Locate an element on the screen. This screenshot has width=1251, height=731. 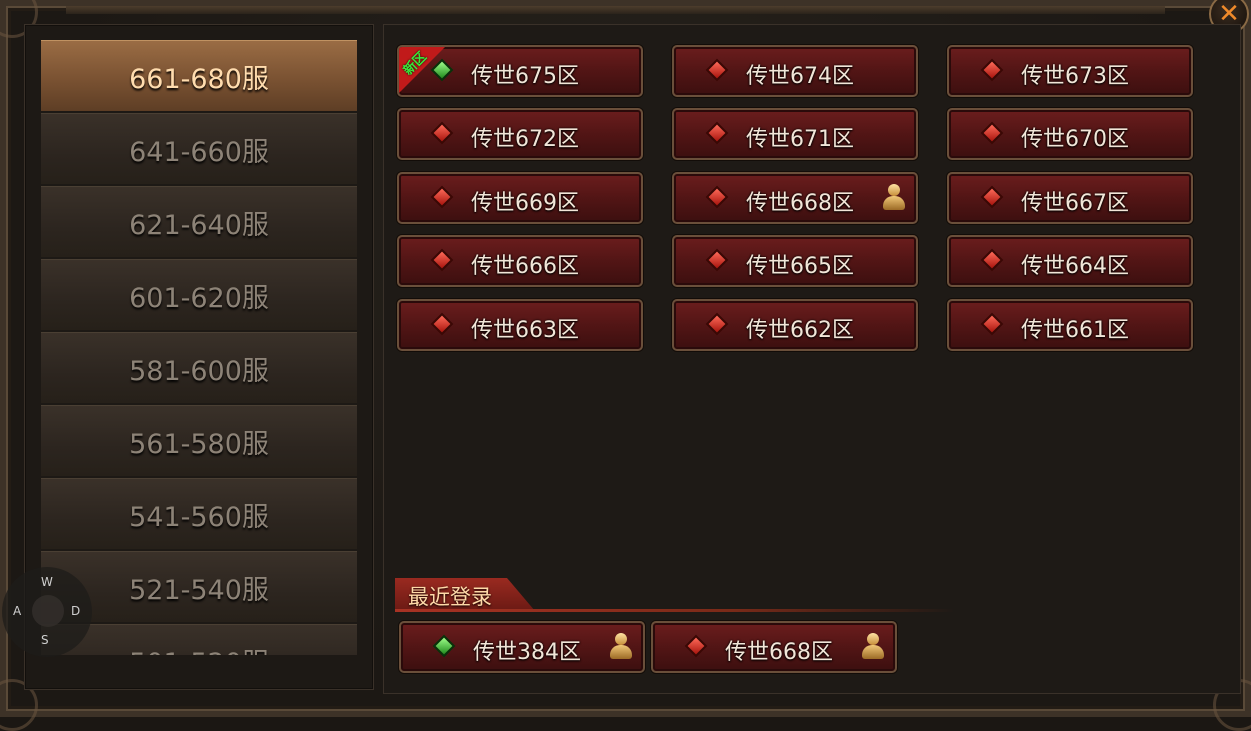
frame-top-ornament is located at coordinates (615, 10).